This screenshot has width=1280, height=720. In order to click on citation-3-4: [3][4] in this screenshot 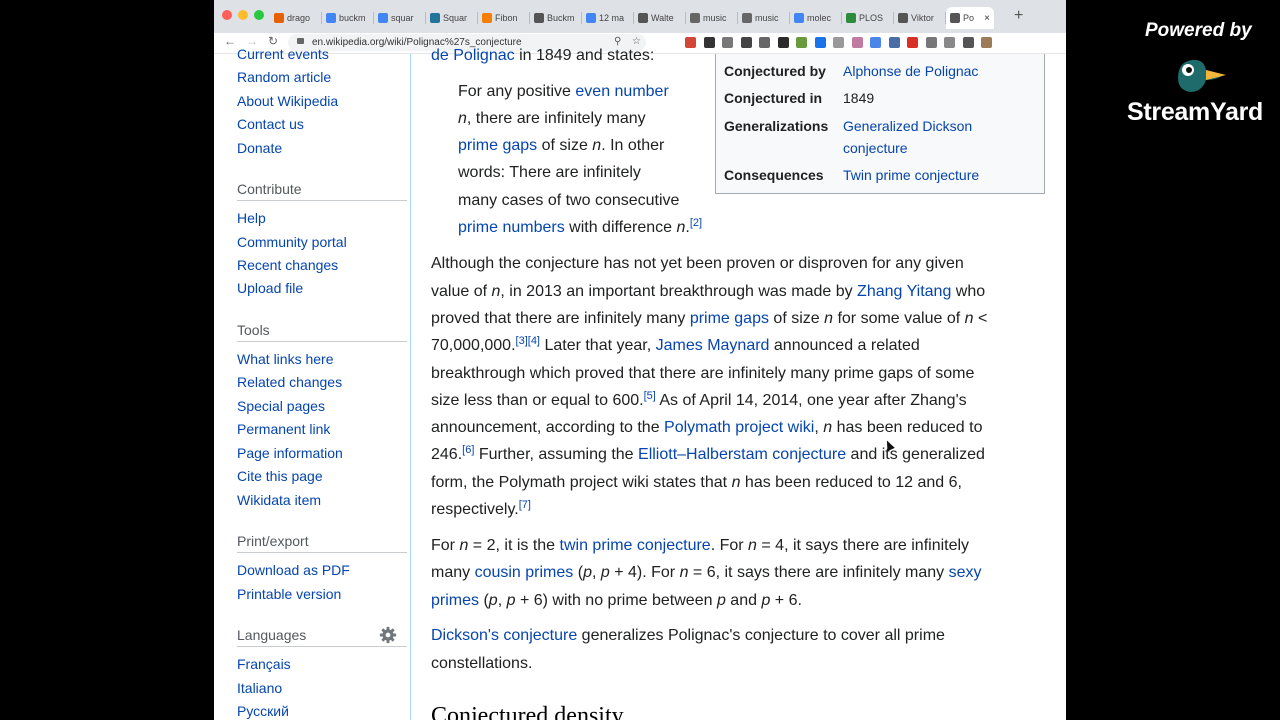, I will do `click(528, 341)`.